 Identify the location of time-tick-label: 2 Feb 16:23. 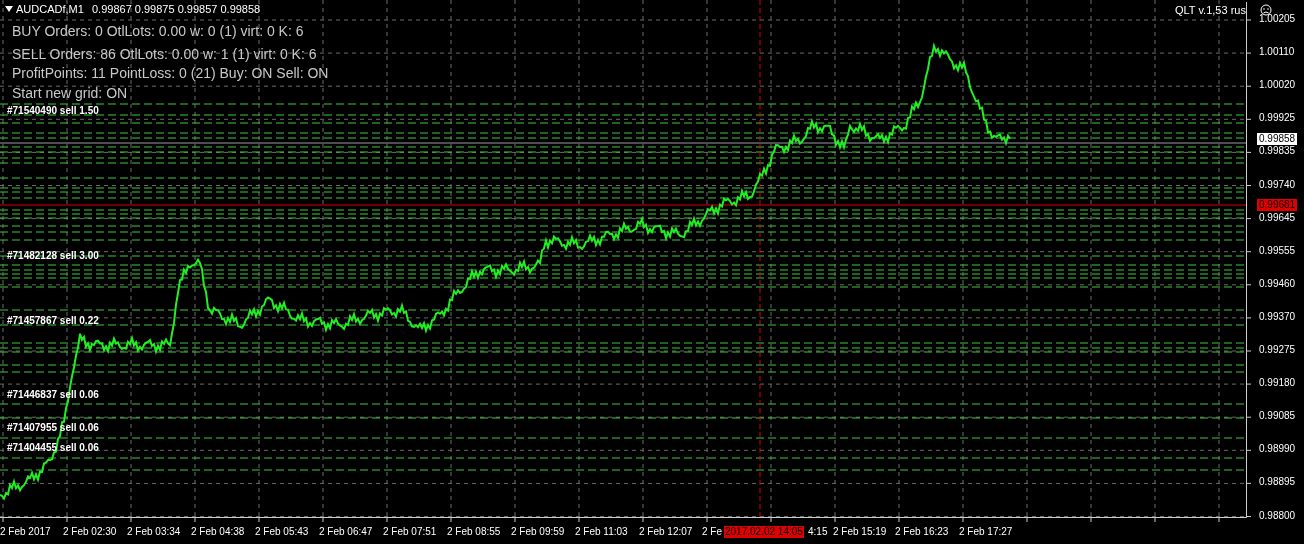
(922, 532).